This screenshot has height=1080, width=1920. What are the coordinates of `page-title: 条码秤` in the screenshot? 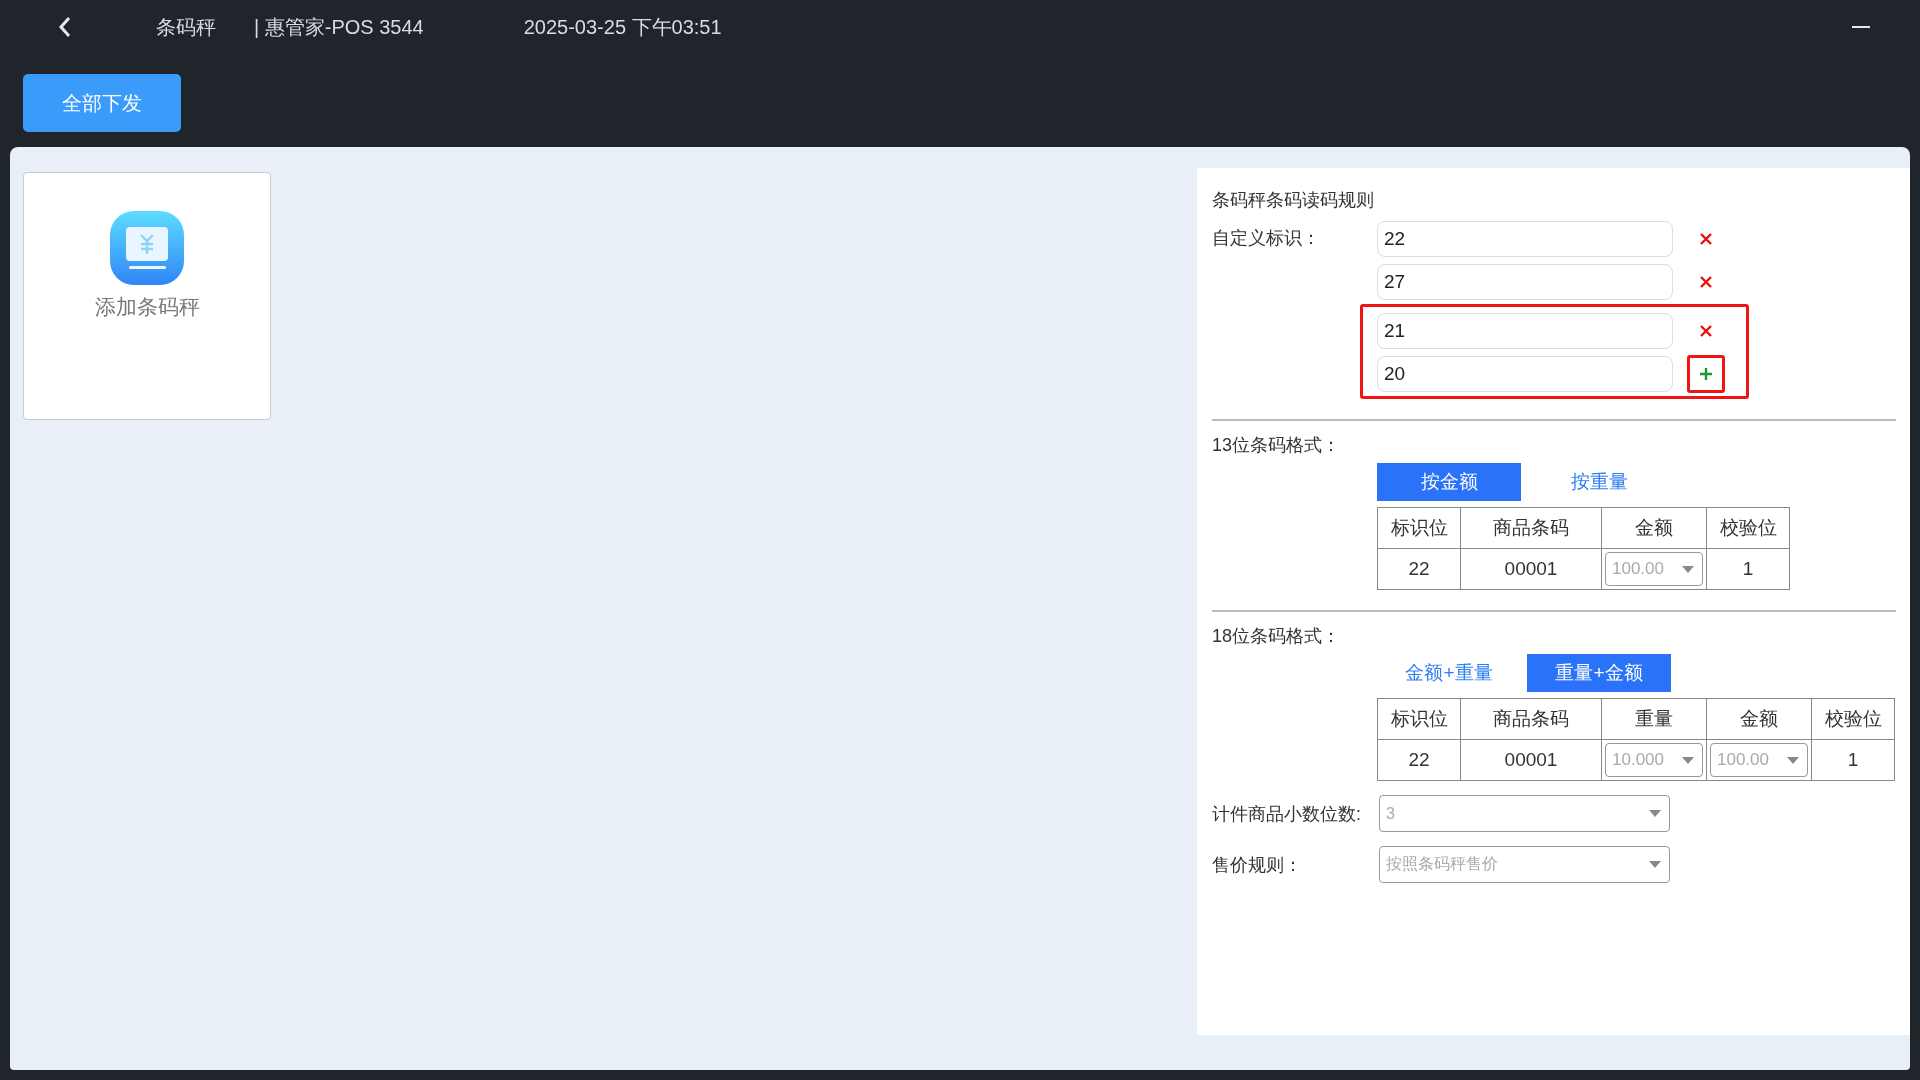 It's located at (186, 27).